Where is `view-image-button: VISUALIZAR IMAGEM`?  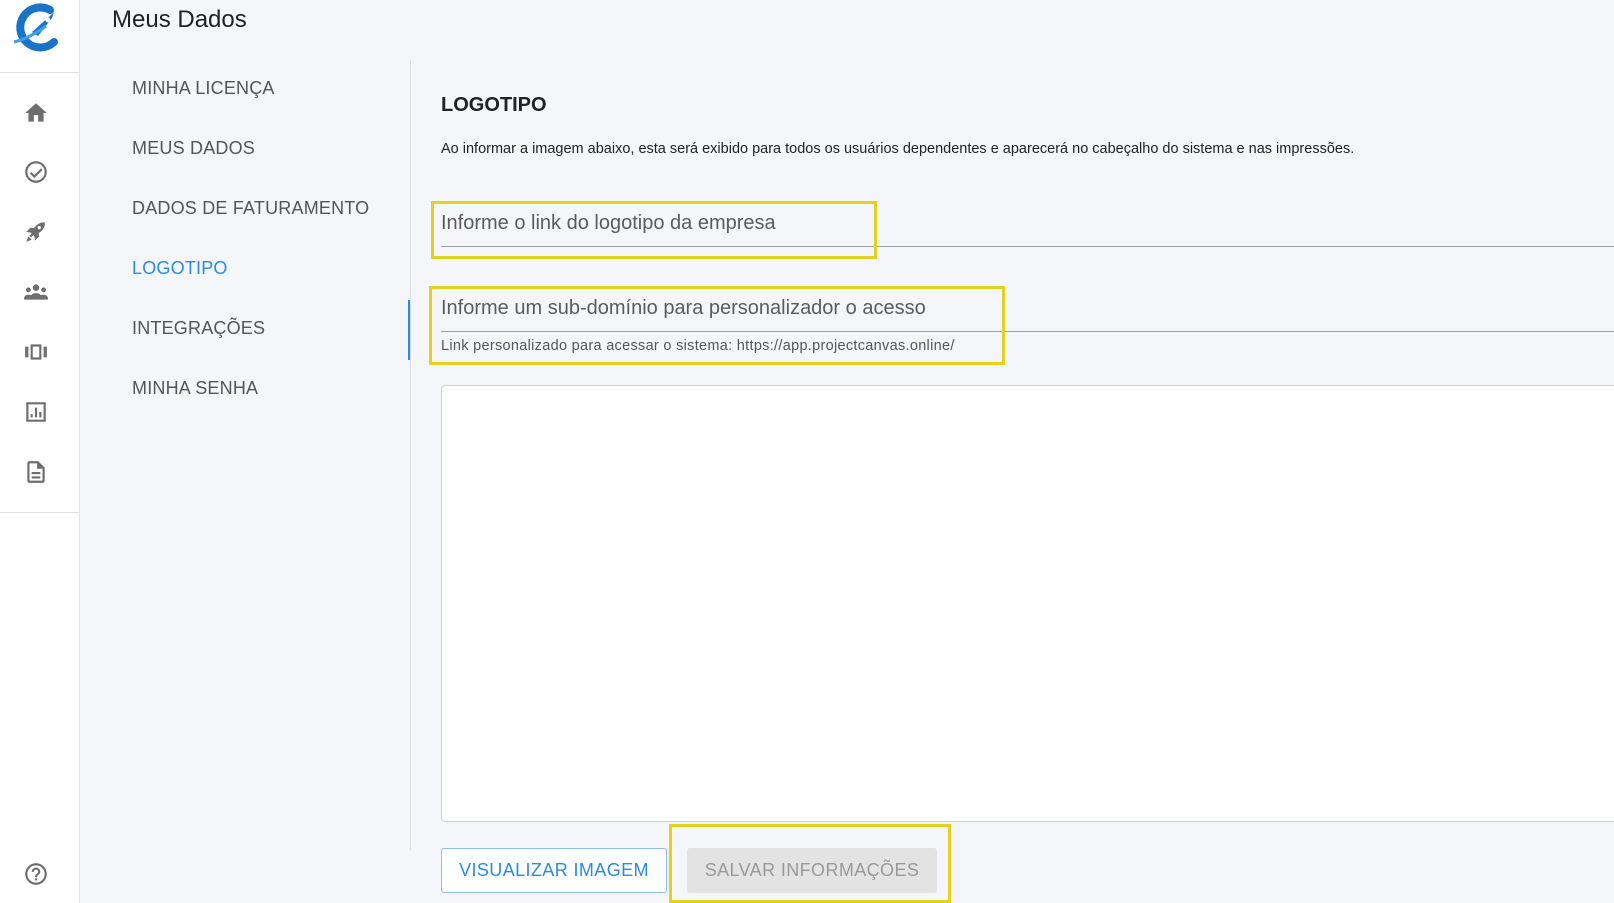 view-image-button: VISUALIZAR IMAGEM is located at coordinates (554, 870).